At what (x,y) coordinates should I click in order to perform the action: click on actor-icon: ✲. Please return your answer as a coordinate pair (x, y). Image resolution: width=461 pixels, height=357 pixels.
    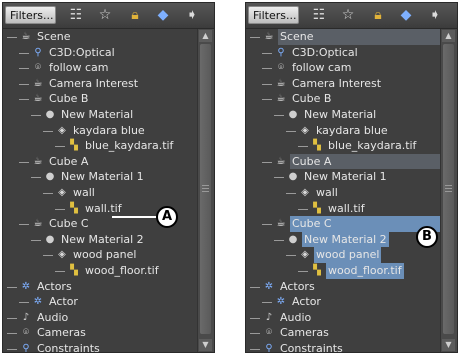
    Looking at the image, I should click on (281, 302).